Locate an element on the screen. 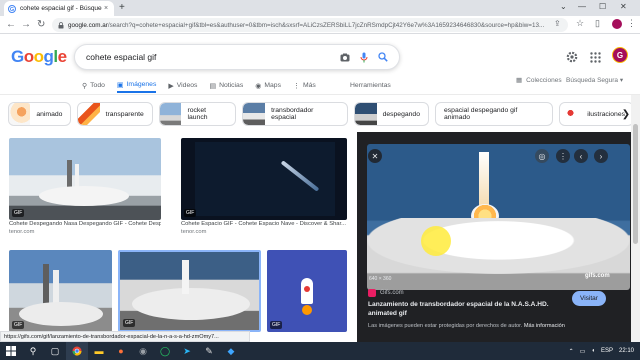 The height and width of the screenshot is (360, 640). preview-source-label: Gifs.com is located at coordinates (392, 293).